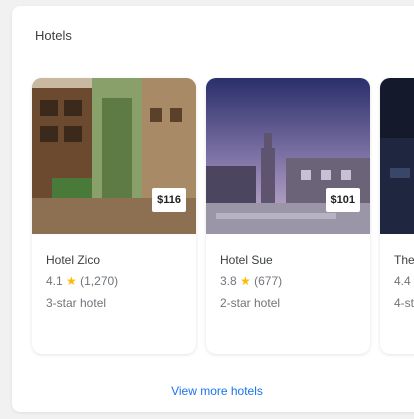 This screenshot has width=414, height=419. What do you see at coordinates (342, 200) in the screenshot?
I see `price-badge: $101` at bounding box center [342, 200].